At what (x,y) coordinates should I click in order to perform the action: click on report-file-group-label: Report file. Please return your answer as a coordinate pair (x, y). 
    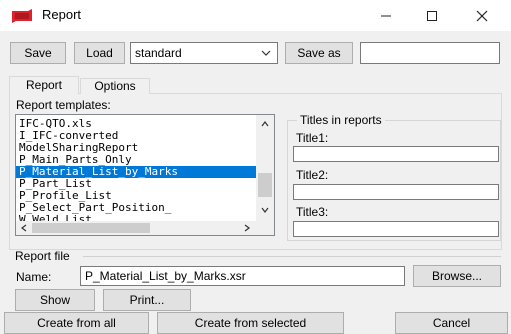
    Looking at the image, I should click on (42, 256).